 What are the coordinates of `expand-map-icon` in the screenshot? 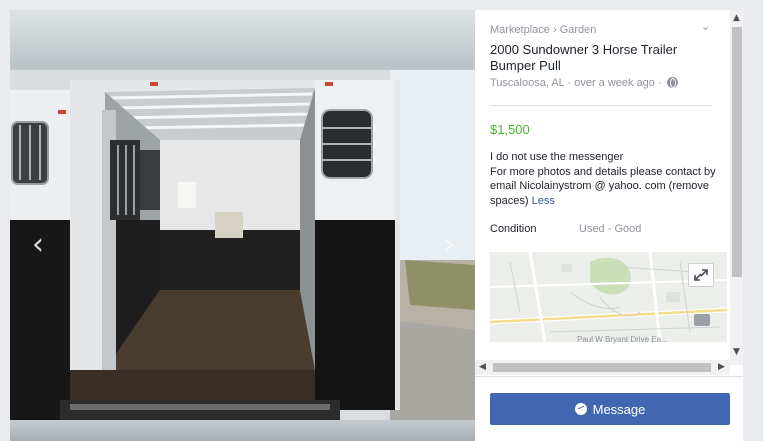 It's located at (701, 275).